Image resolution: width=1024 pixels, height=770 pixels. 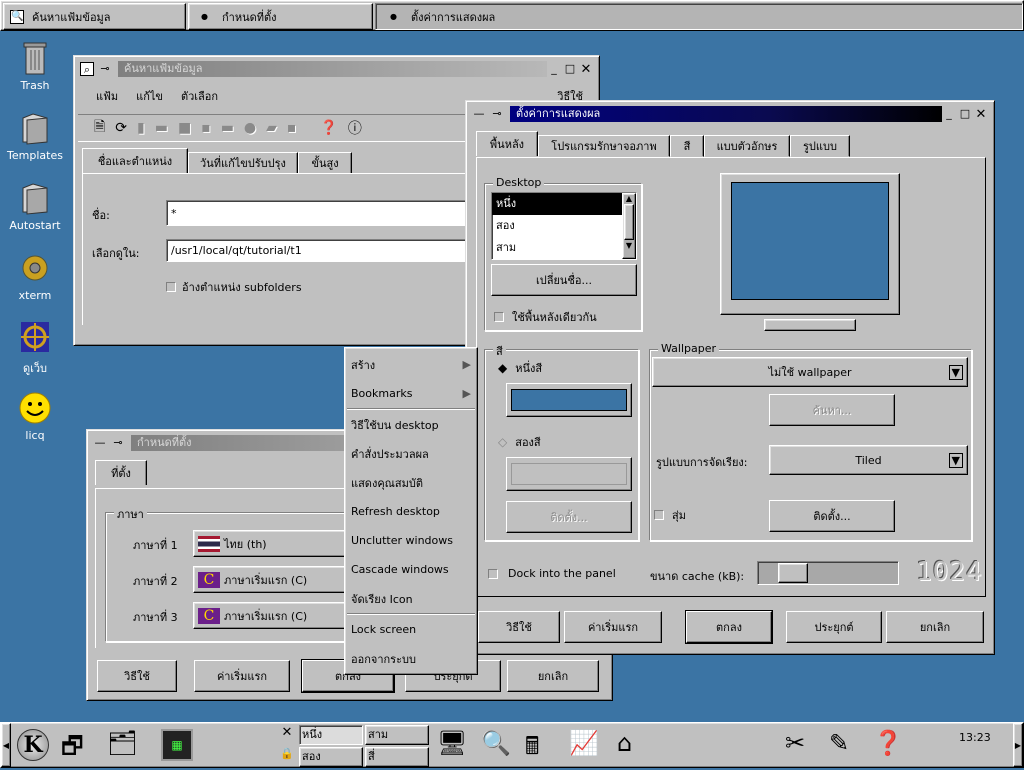 What do you see at coordinates (502, 442) in the screenshot?
I see `radio-icon: ◇` at bounding box center [502, 442].